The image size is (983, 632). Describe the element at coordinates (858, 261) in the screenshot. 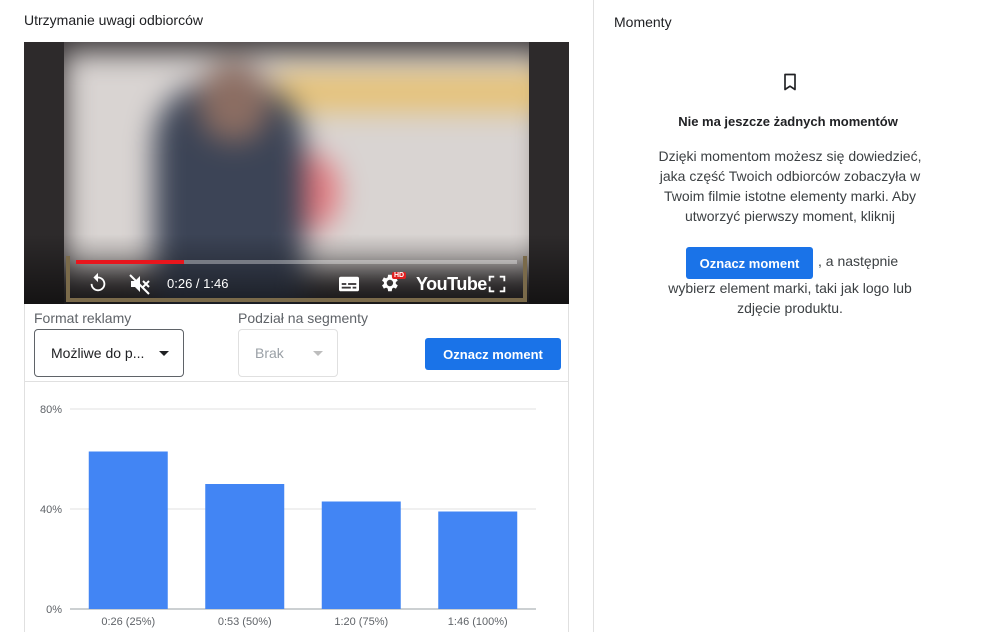

I see `moments-text-continuation: , a następnie` at that location.